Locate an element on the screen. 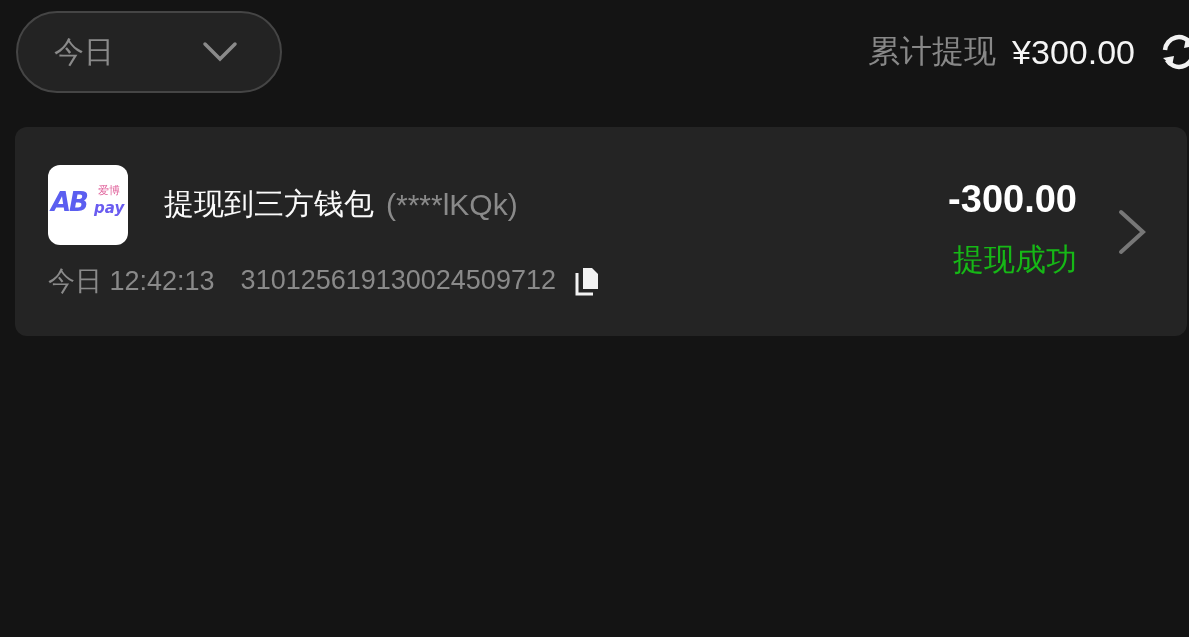 The image size is (1189, 637). total-withdrawn-label: 累计提现 is located at coordinates (932, 51).